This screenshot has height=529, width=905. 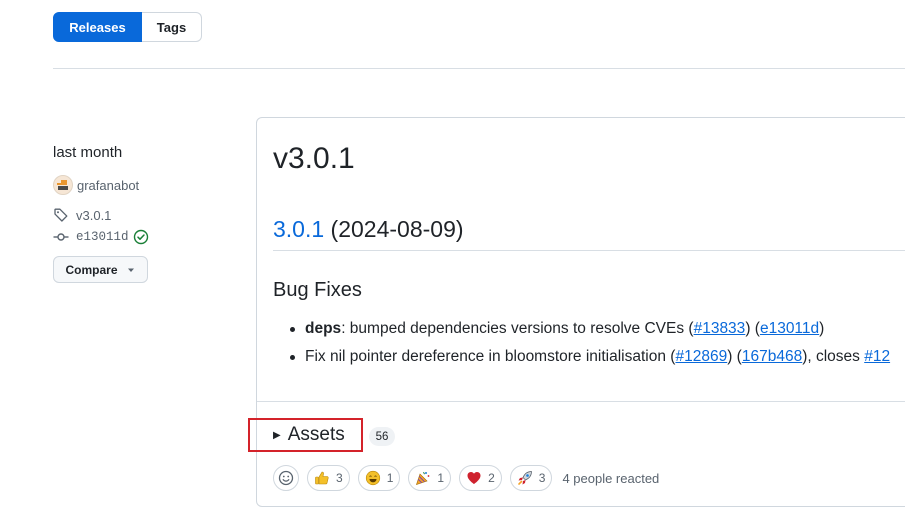 What do you see at coordinates (720, 328) in the screenshot?
I see `pr-link: #13833` at bounding box center [720, 328].